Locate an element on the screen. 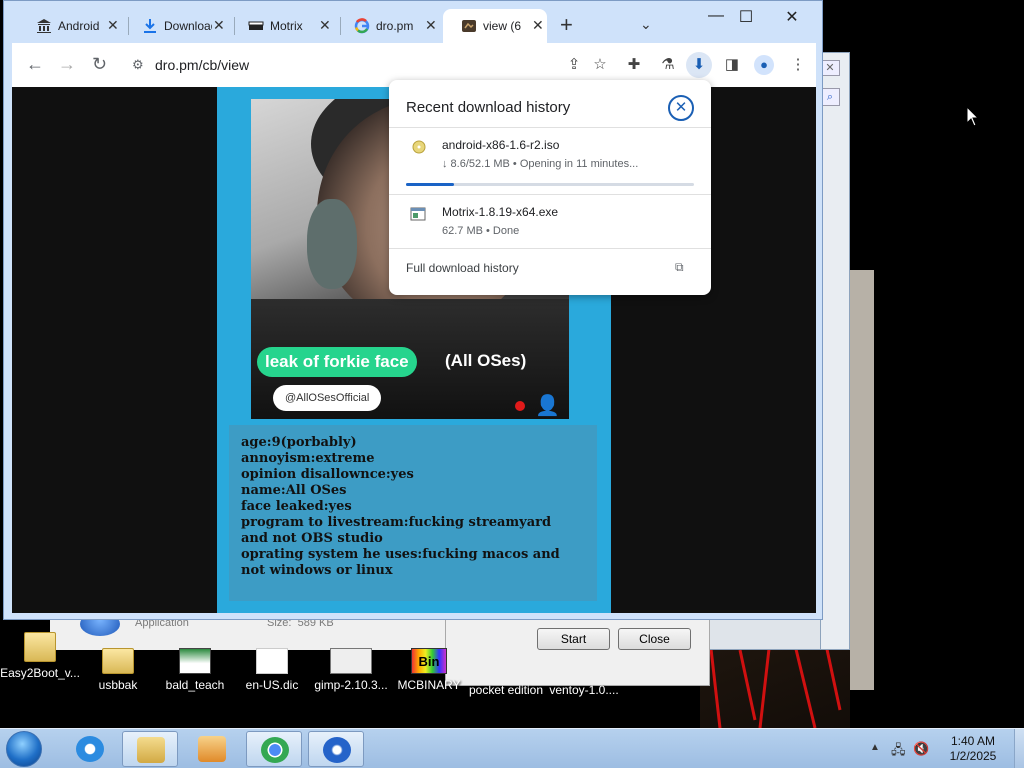 This screenshot has width=1024, height=768. download-progress-fill is located at coordinates (430, 184).